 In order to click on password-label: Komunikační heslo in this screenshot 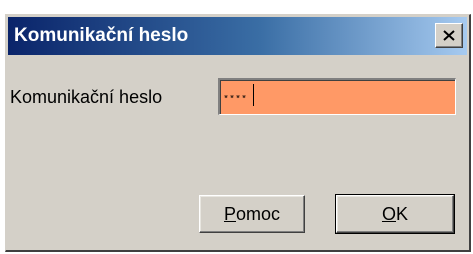, I will do `click(86, 97)`.